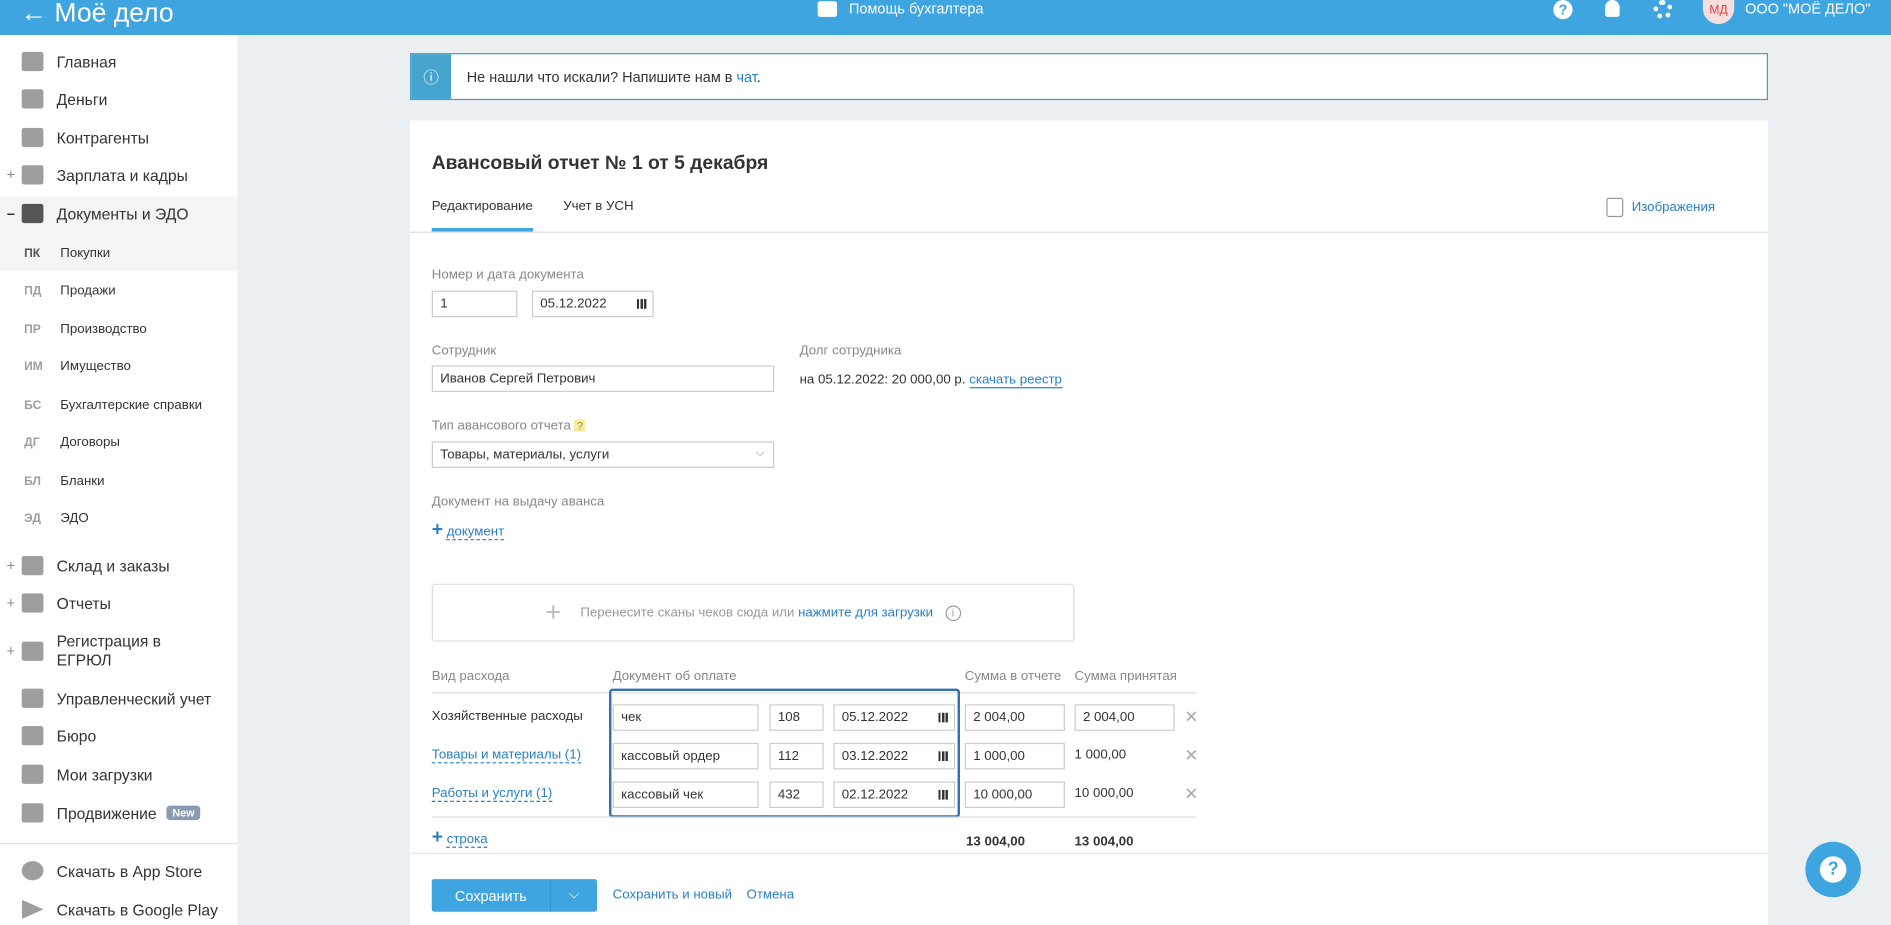  Describe the element at coordinates (431, 76) in the screenshot. I see `info-icon: ⓘ` at that location.